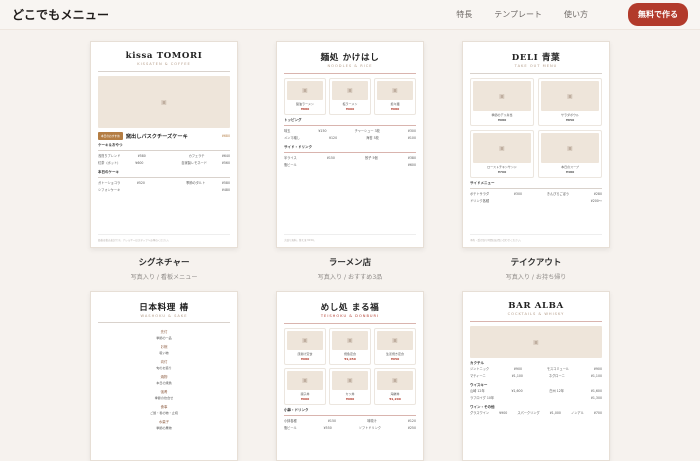 The image size is (700, 461). What do you see at coordinates (502, 154) in the screenshot?
I see `photo-tile: ▣ ローストチキンサンド ¥760` at bounding box center [502, 154].